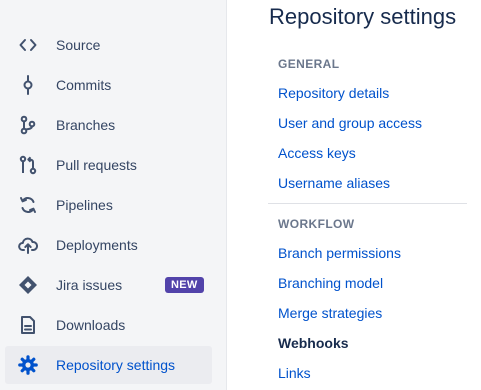 The width and height of the screenshot is (481, 390). I want to click on section-heading-general: GENERAL, so click(309, 64).